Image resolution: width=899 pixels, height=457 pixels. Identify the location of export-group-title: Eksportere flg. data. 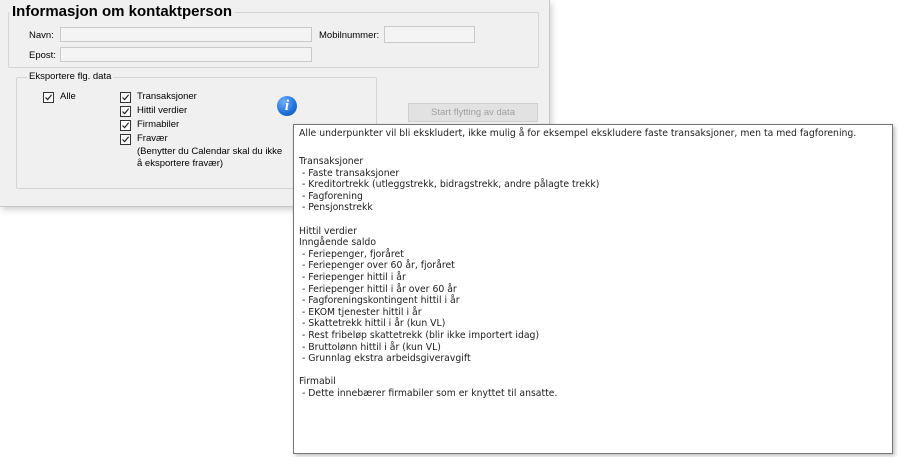
(70, 77).